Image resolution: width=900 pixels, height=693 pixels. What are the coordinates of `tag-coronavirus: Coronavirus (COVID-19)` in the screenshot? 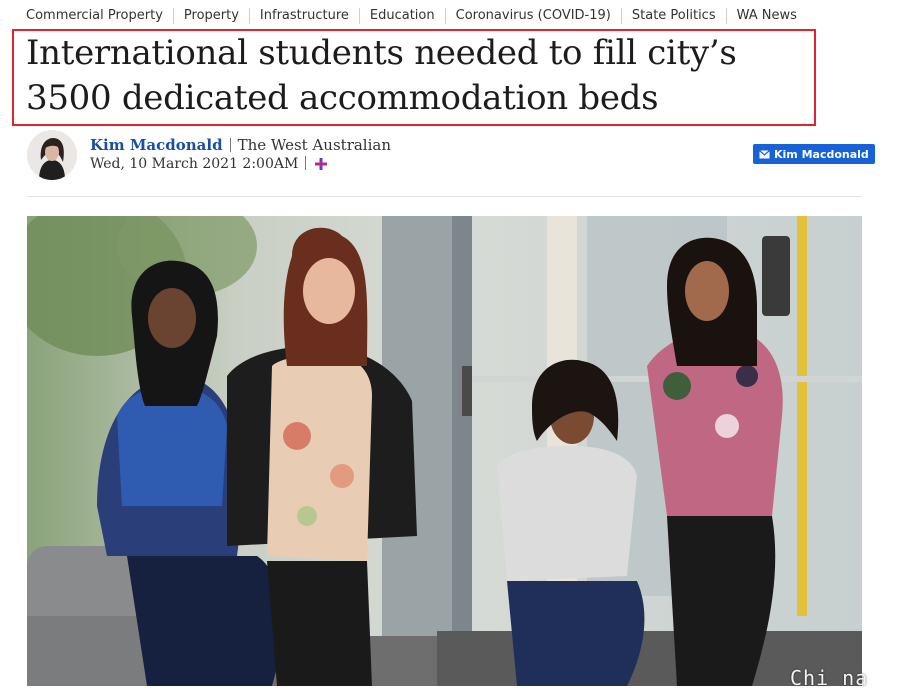 It's located at (532, 16).